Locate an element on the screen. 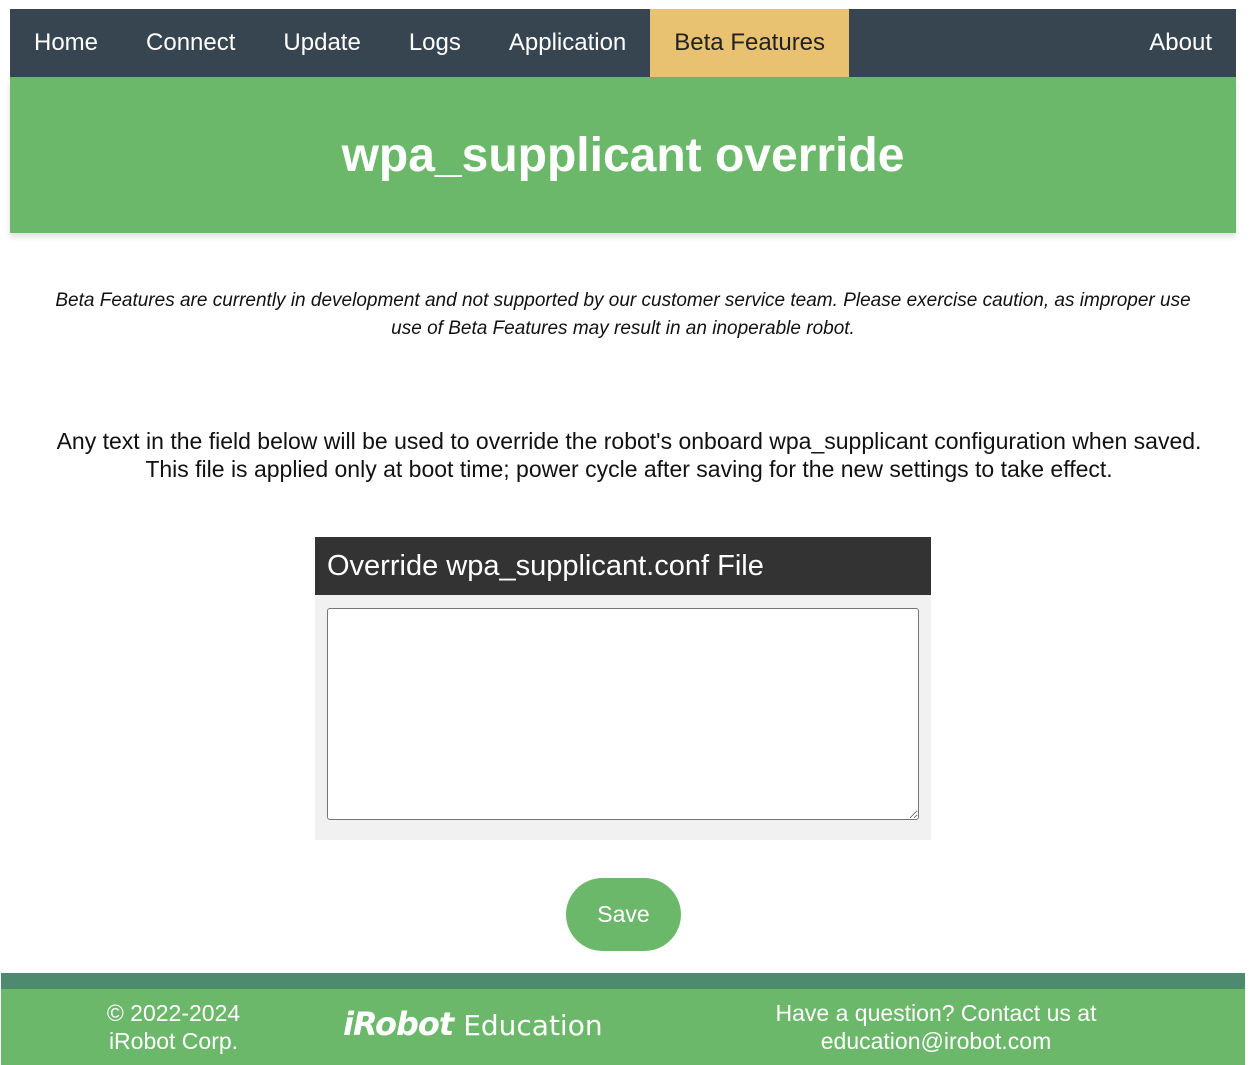 This screenshot has height=1065, width=1258. page-header: wpa_supplicant override is located at coordinates (623, 155).